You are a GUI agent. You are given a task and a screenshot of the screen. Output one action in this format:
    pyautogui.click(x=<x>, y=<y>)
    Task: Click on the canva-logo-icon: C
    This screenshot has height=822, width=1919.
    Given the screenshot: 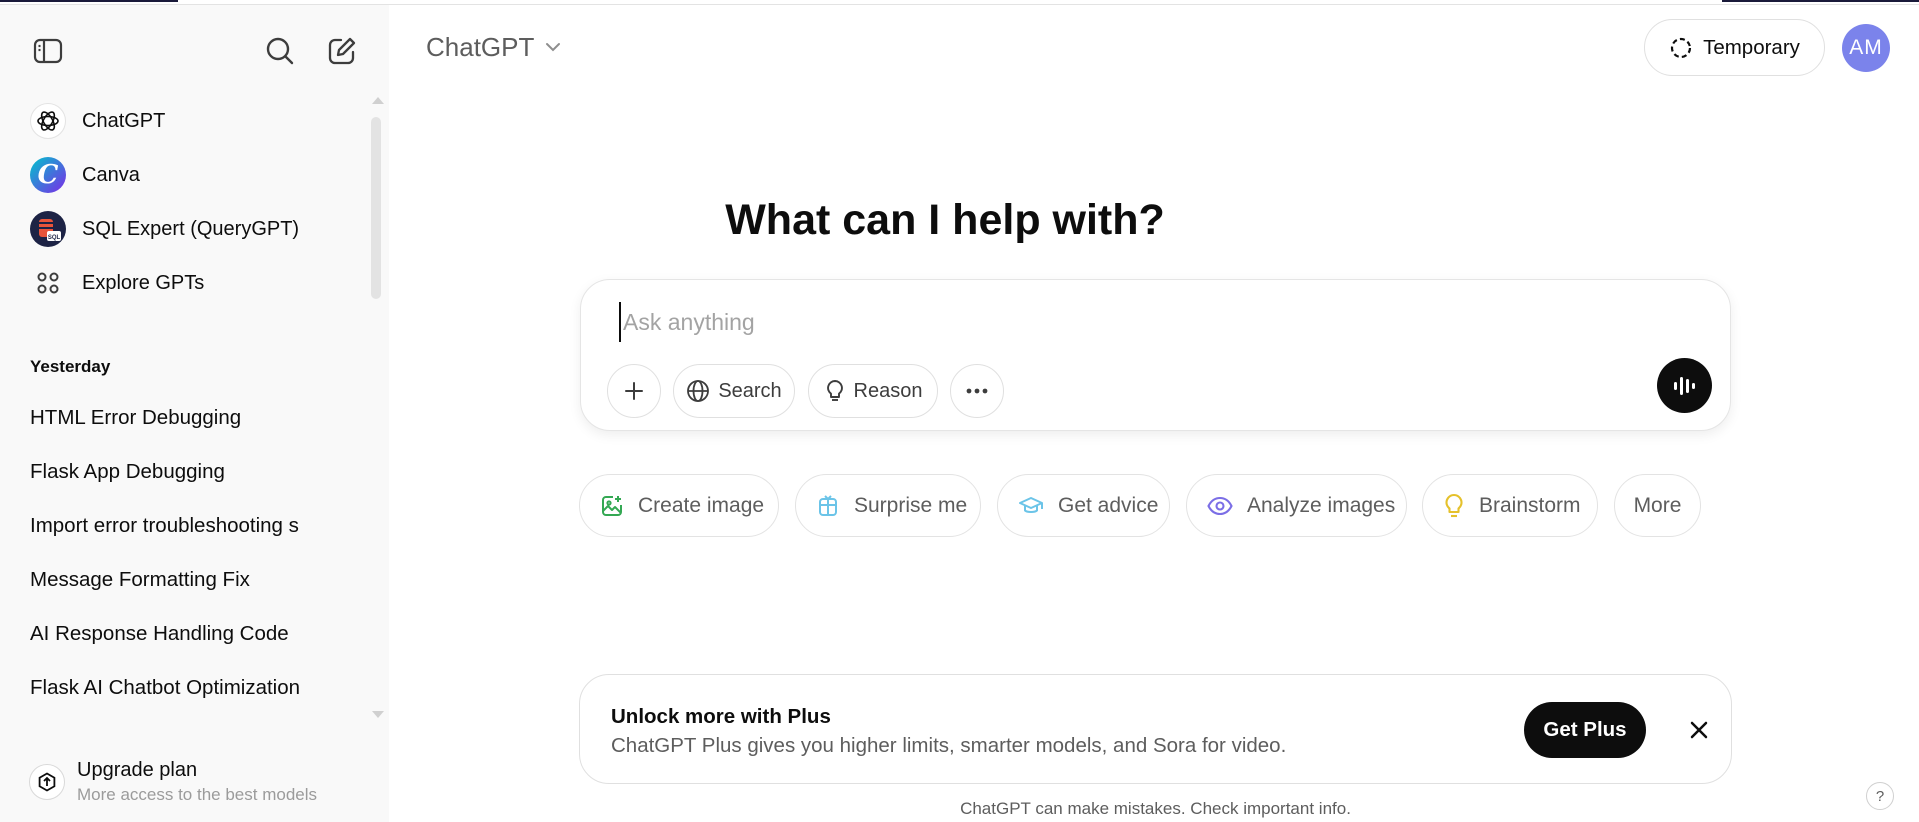 What is the action you would take?
    pyautogui.click(x=48, y=175)
    